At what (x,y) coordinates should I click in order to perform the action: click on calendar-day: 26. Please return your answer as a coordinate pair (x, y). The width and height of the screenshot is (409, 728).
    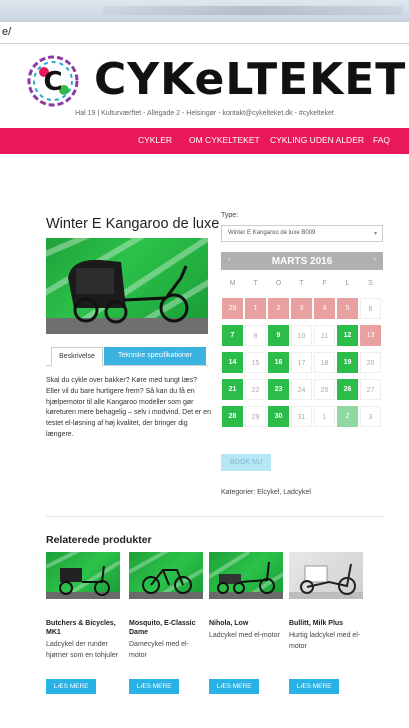
    Looking at the image, I should click on (347, 389).